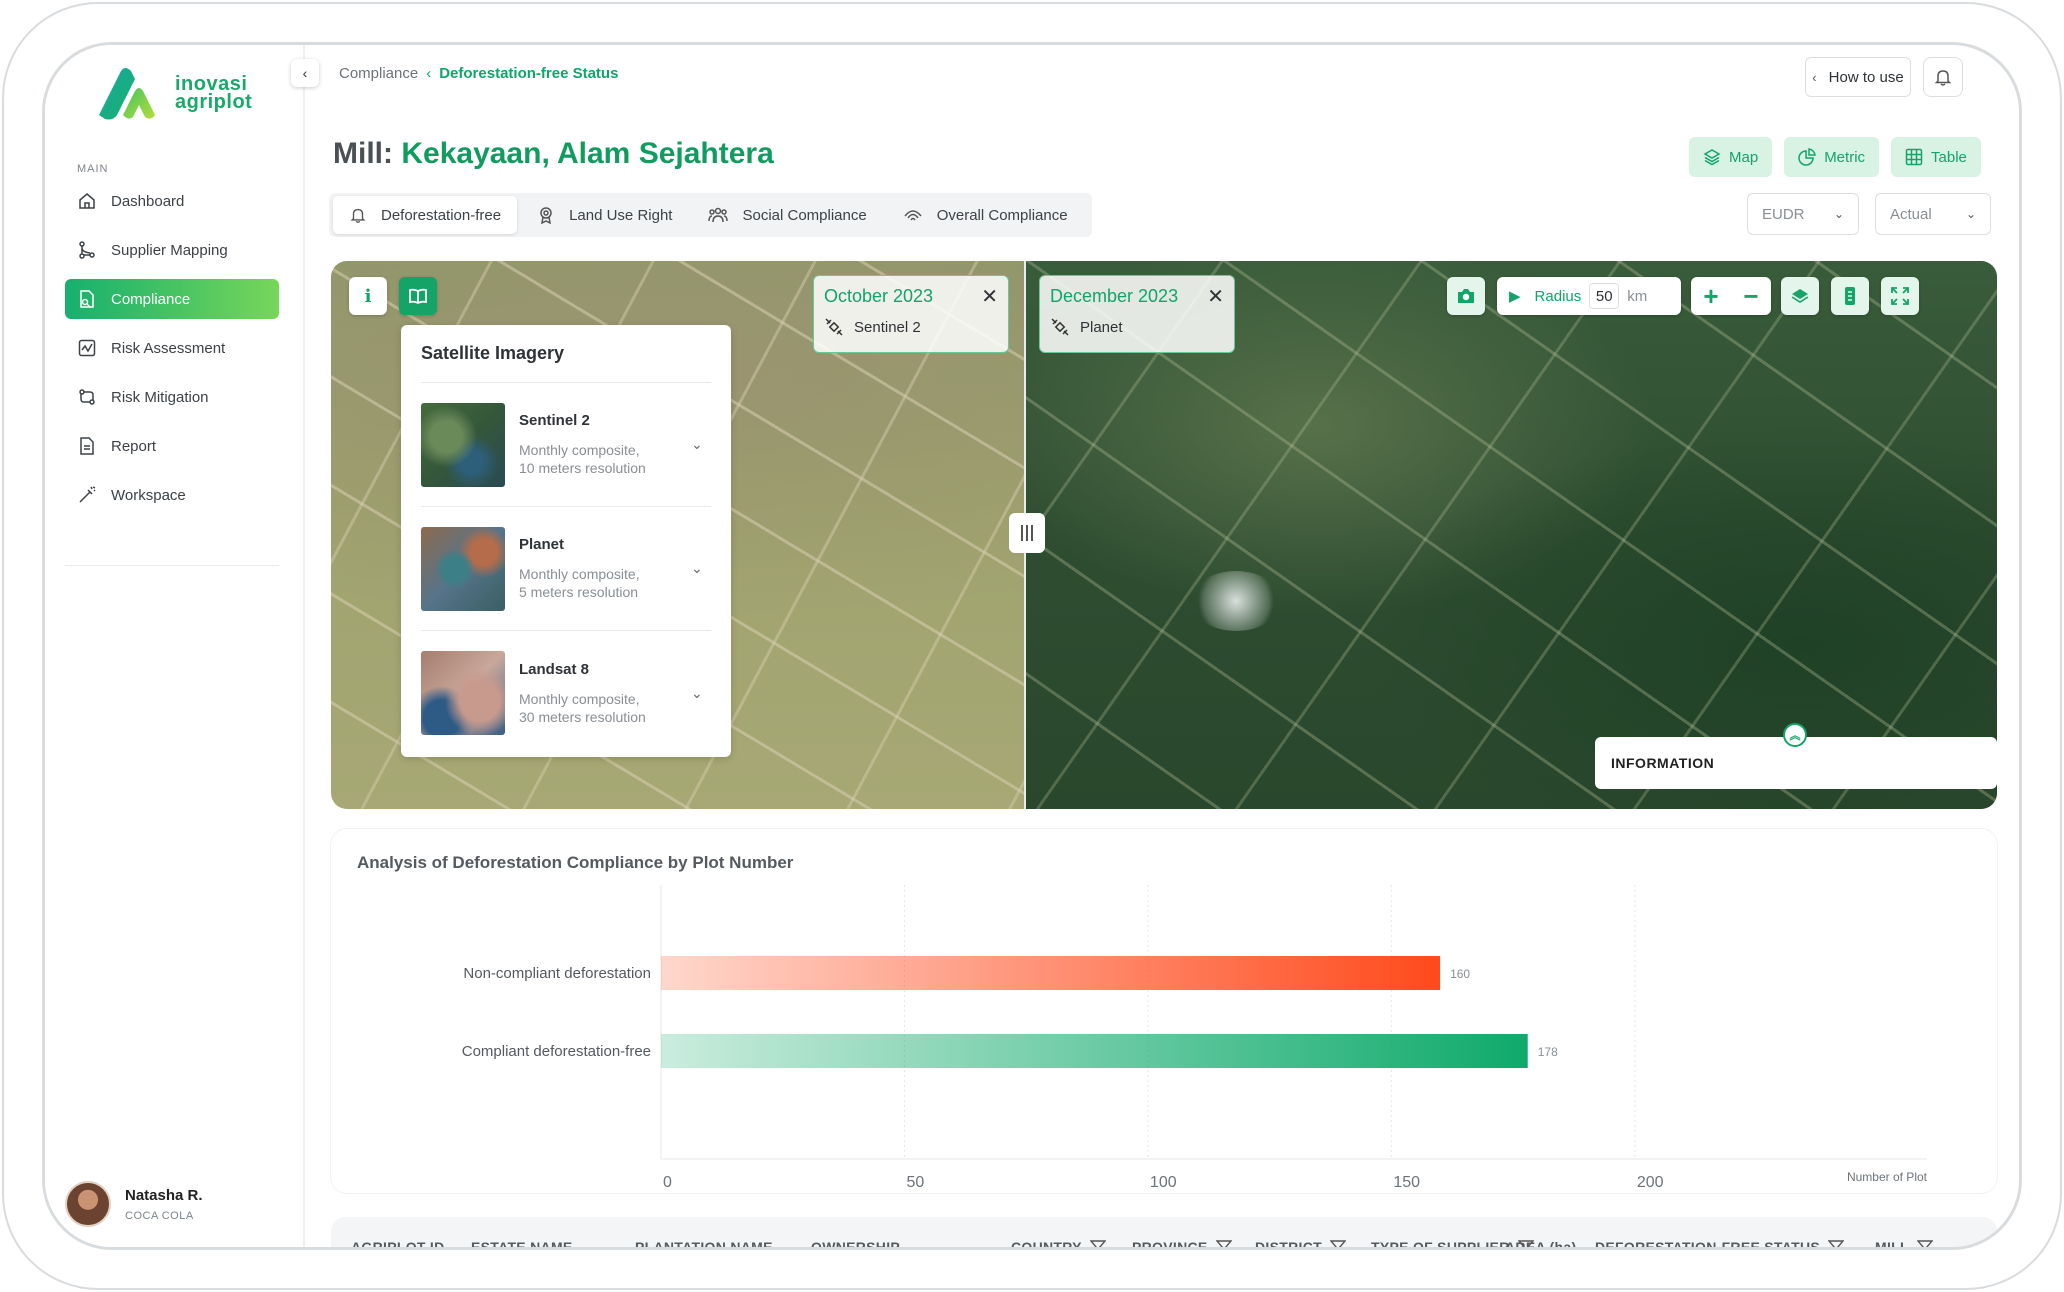 The image size is (2064, 1292). I want to click on sidebar-item-dashboard: Dashboard, so click(172, 201).